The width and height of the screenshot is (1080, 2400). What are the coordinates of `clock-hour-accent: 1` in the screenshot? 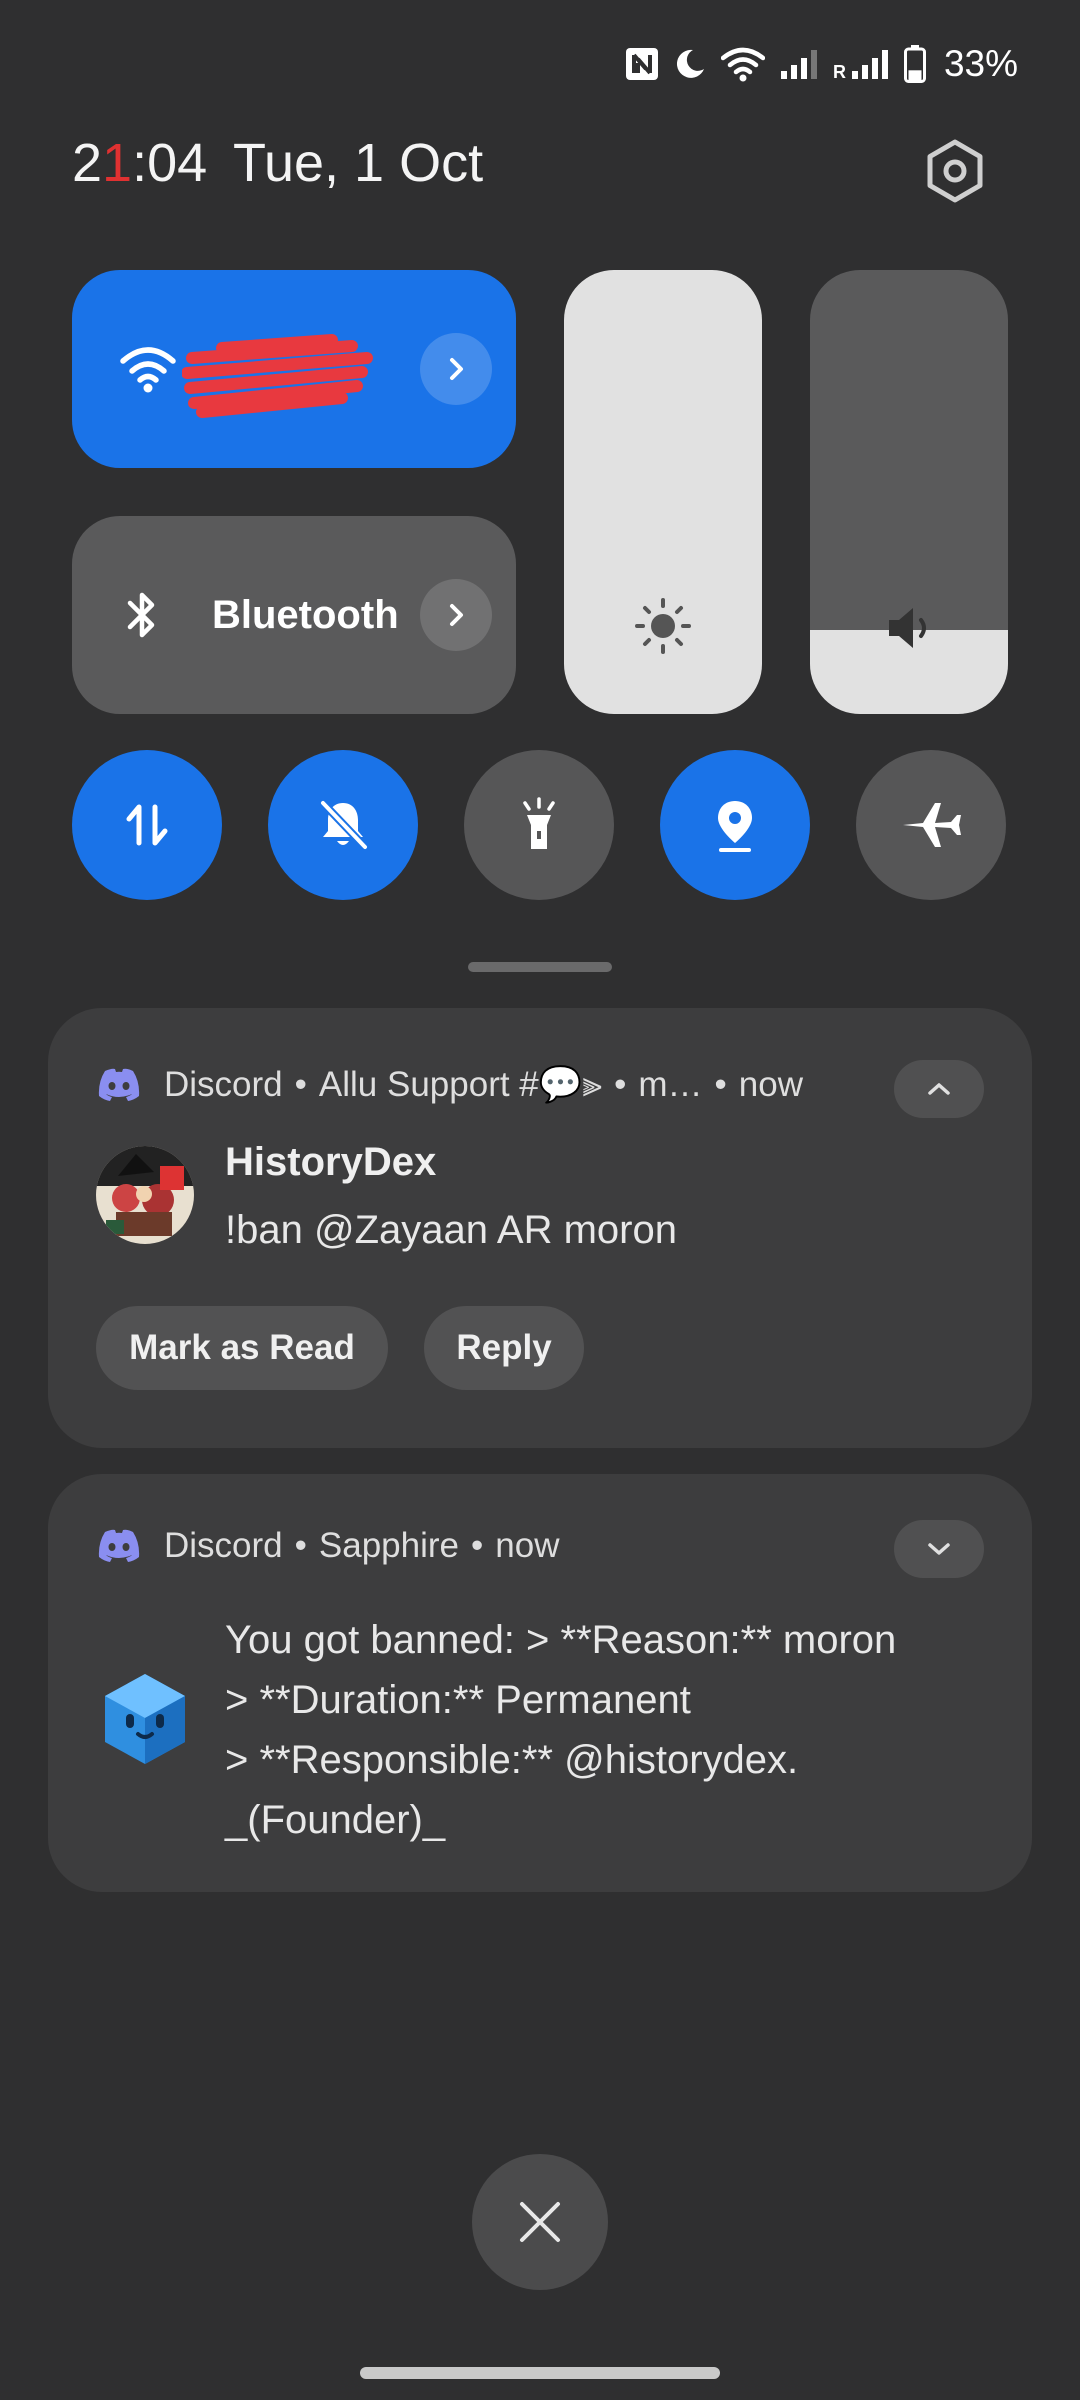 It's located at (117, 163).